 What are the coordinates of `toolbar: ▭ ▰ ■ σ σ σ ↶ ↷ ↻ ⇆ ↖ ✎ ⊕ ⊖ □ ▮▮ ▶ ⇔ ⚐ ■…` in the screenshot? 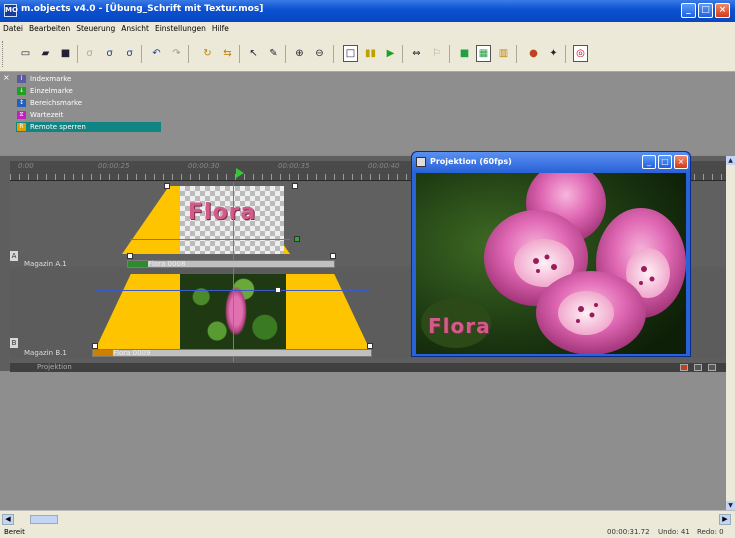 It's located at (367, 54).